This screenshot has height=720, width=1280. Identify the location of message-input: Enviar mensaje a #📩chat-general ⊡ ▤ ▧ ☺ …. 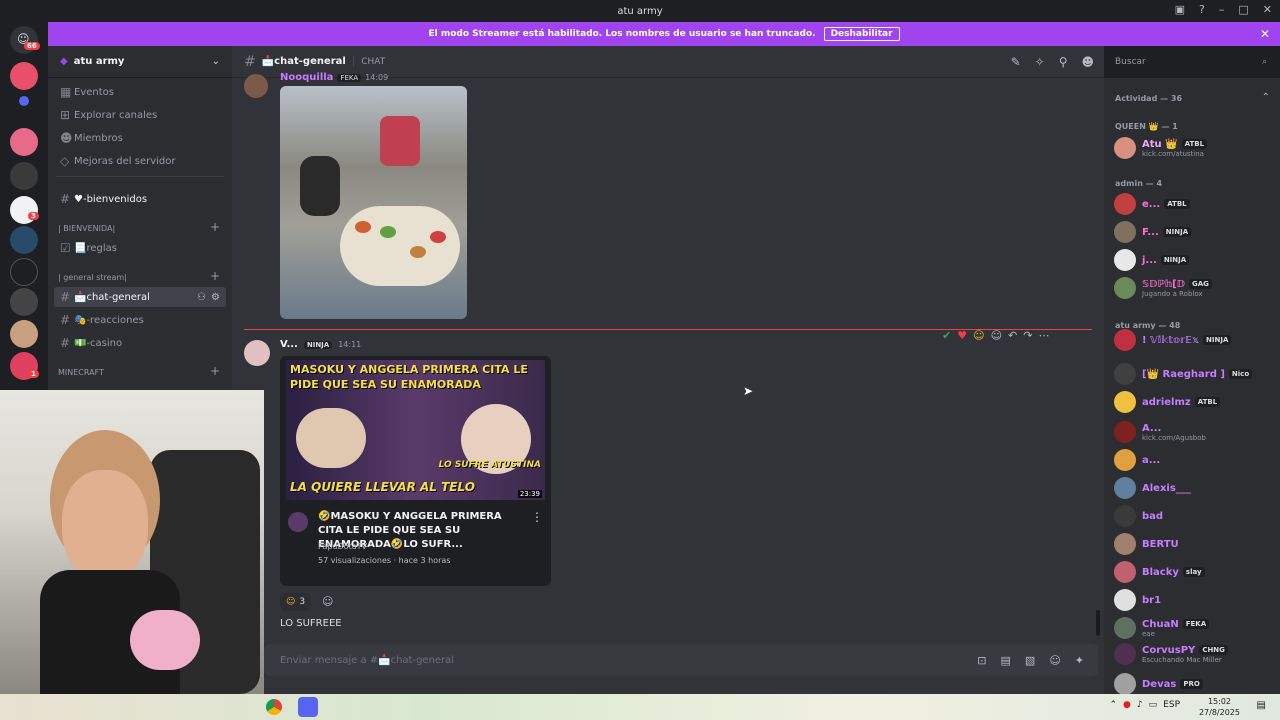
(681, 660).